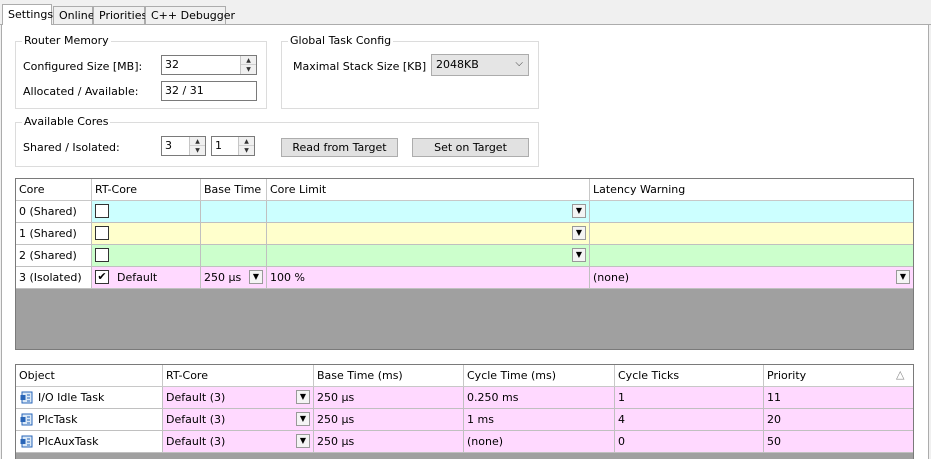 The height and width of the screenshot is (459, 931). I want to click on rt-core-checkbox-checked: ✔, so click(102, 277).